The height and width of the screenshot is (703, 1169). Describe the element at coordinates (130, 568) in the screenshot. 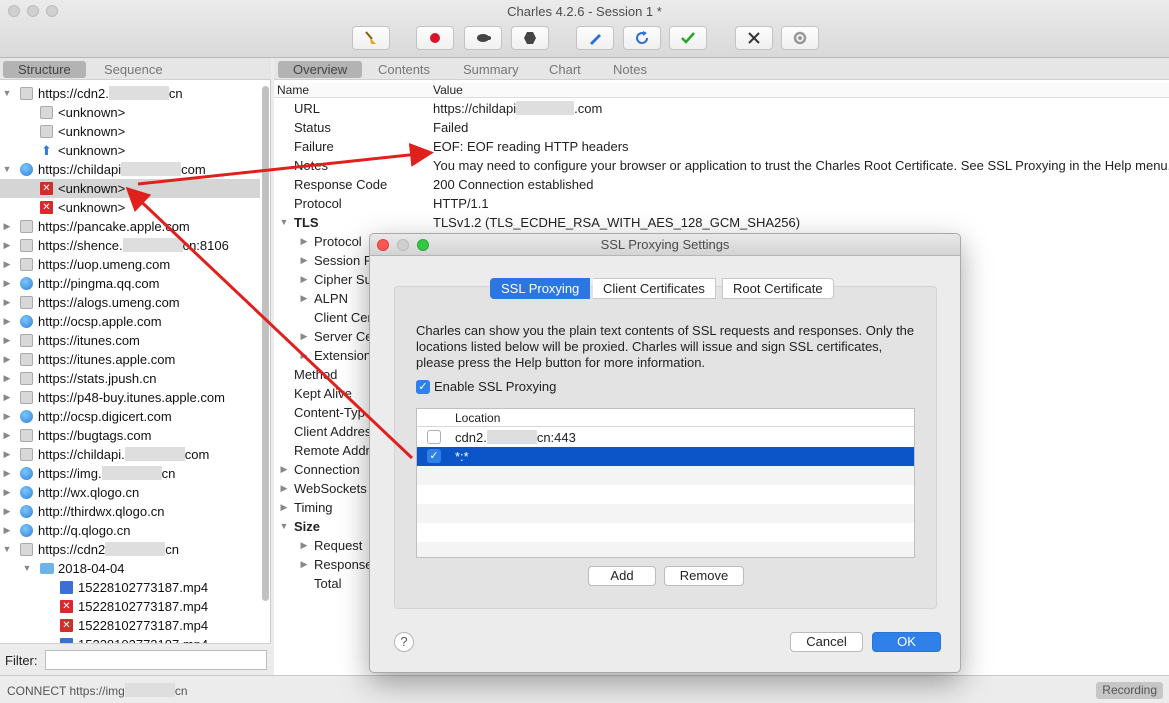

I see `tree-node: ▼ 2018-04-04` at that location.